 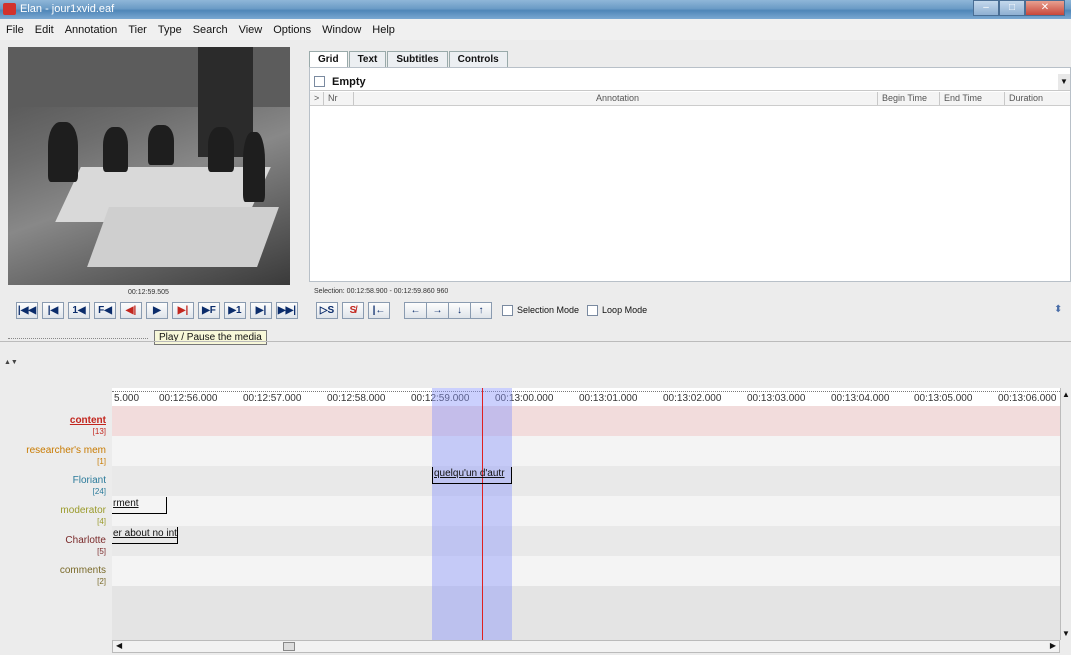 I want to click on previous-frame-step-button: F◀, so click(x=105, y=310).